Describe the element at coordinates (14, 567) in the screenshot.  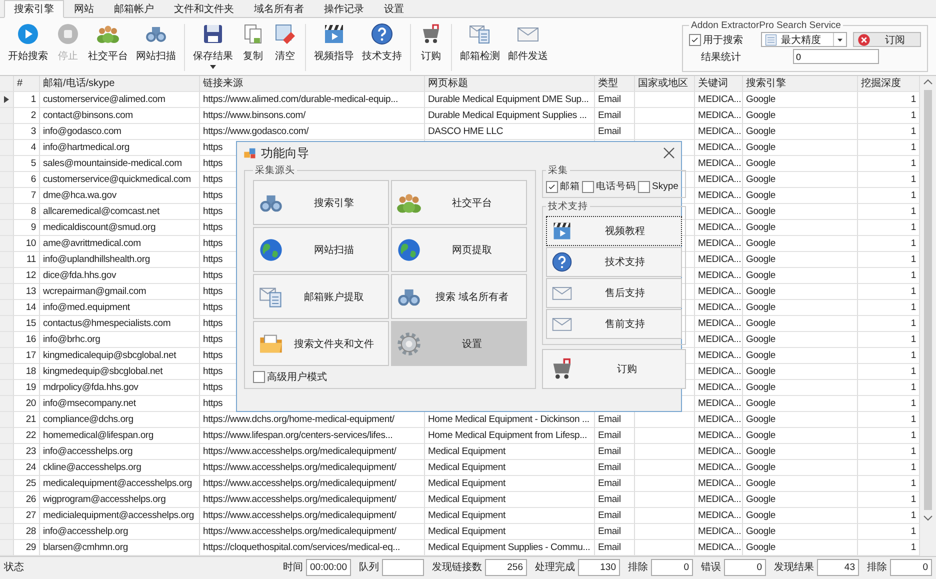
I see `status-label: 状态` at that location.